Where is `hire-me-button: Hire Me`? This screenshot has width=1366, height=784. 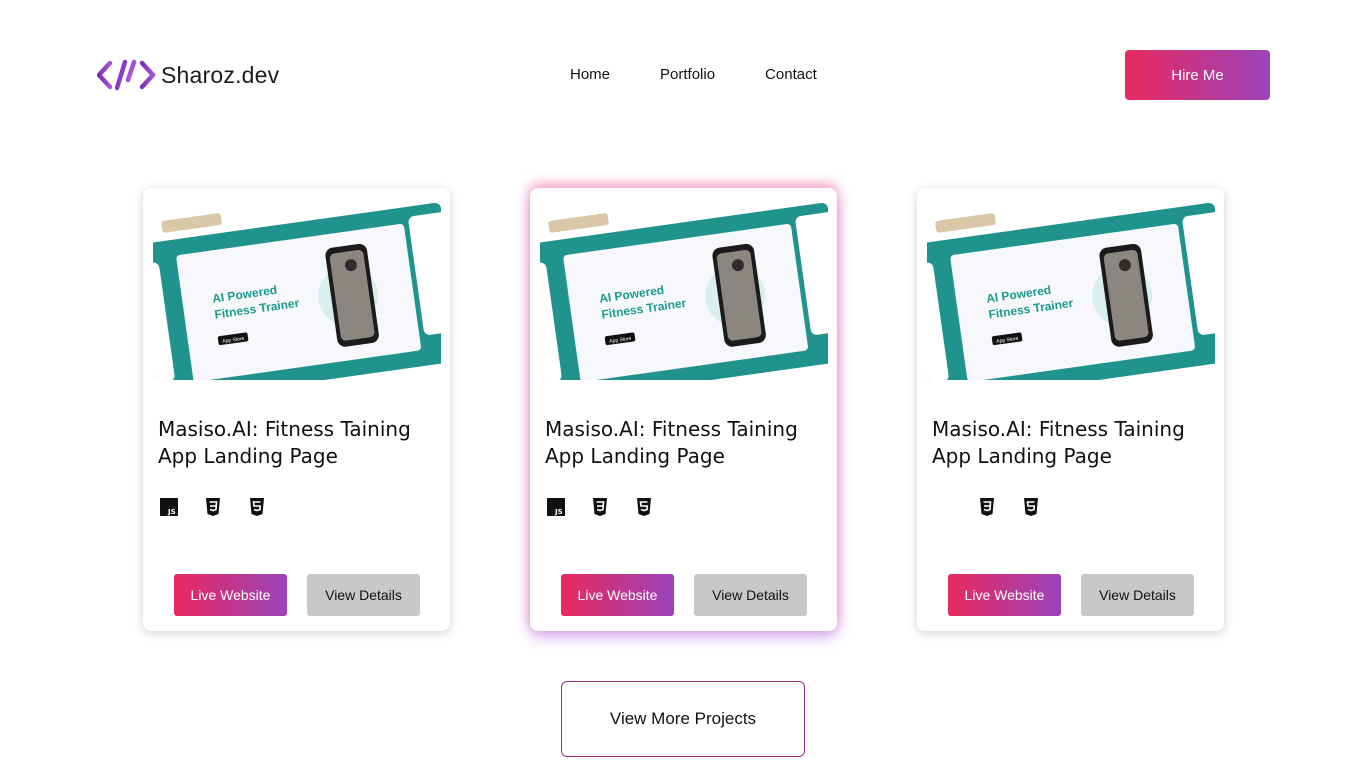
hire-me-button: Hire Me is located at coordinates (1197, 75).